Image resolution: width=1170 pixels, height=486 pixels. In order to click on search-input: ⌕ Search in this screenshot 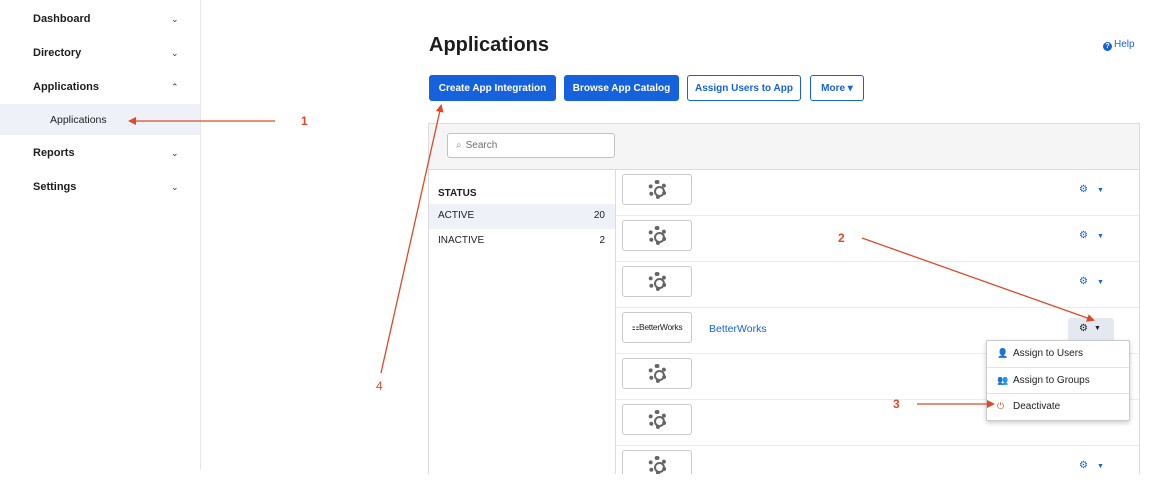, I will do `click(531, 145)`.